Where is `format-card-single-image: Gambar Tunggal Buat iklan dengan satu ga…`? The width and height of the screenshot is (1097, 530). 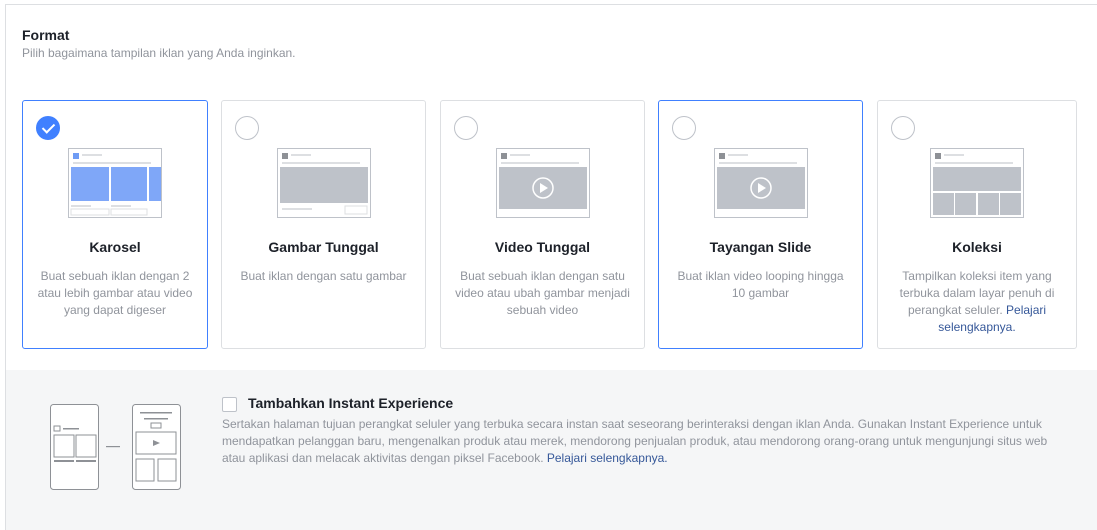 format-card-single-image: Gambar Tunggal Buat iklan dengan satu ga… is located at coordinates (323, 224).